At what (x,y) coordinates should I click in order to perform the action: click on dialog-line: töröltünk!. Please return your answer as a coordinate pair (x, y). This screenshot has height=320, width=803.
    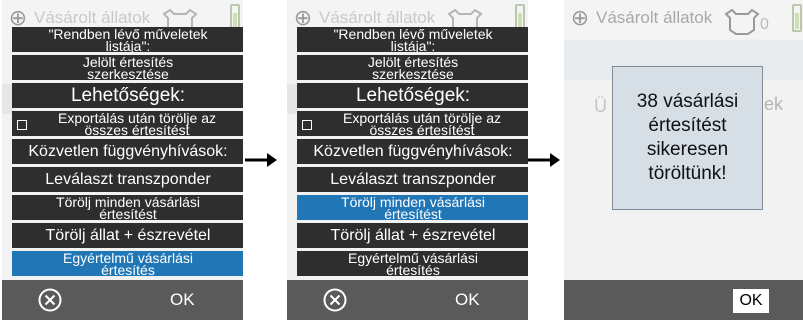
    Looking at the image, I should click on (687, 173).